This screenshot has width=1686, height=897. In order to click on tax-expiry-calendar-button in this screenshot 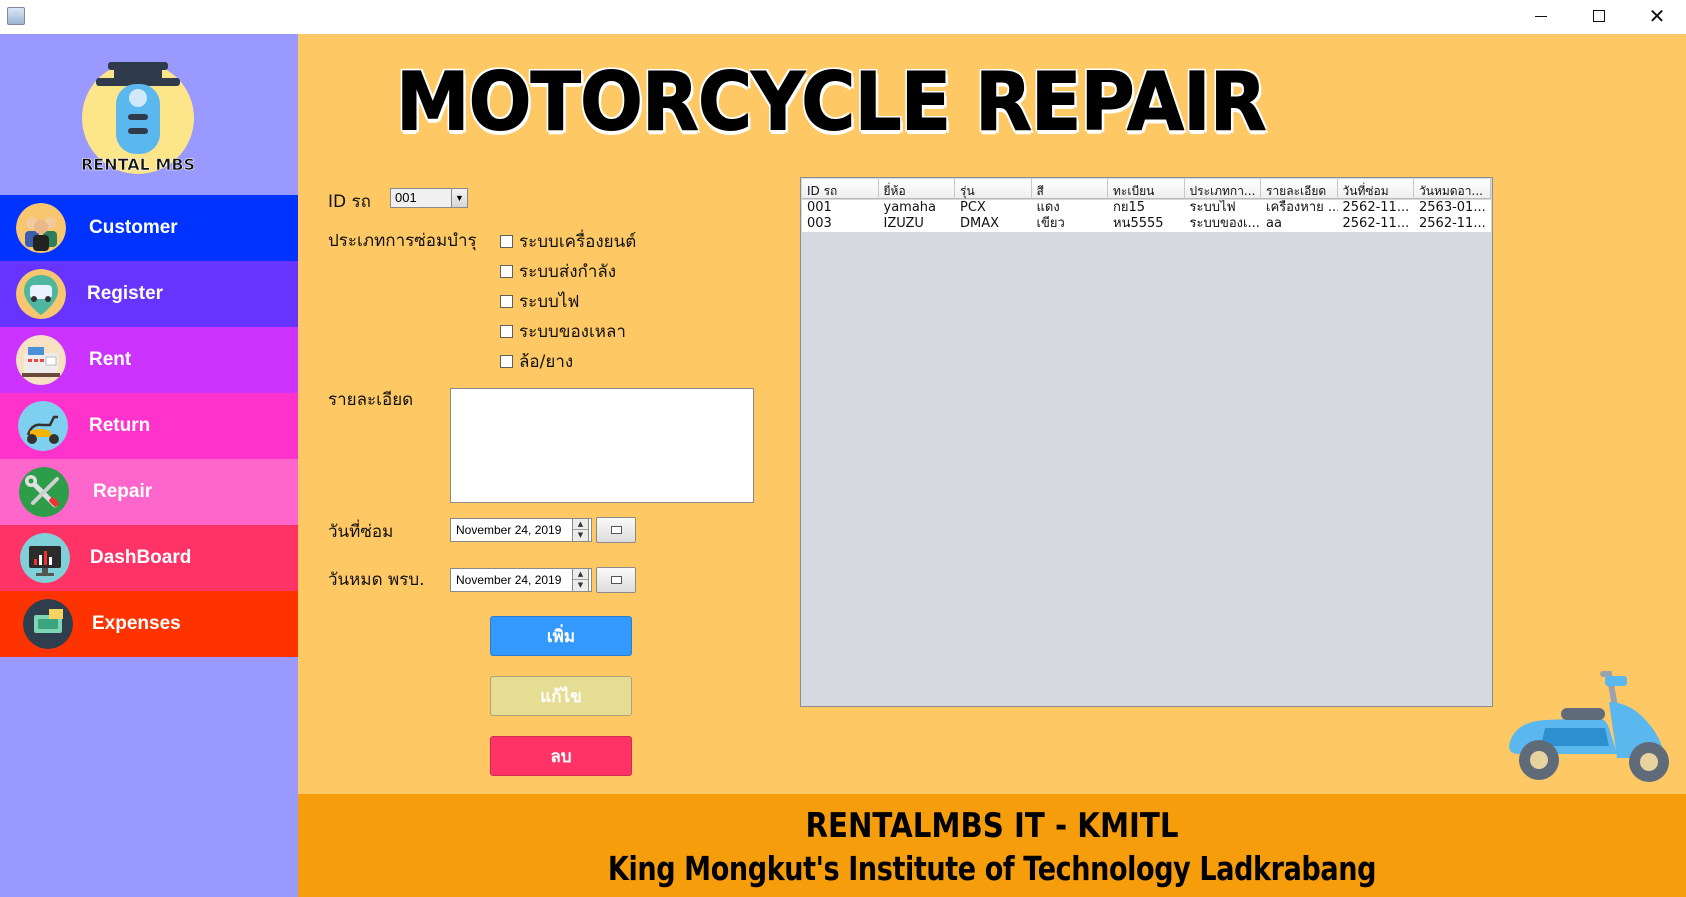, I will do `click(616, 580)`.